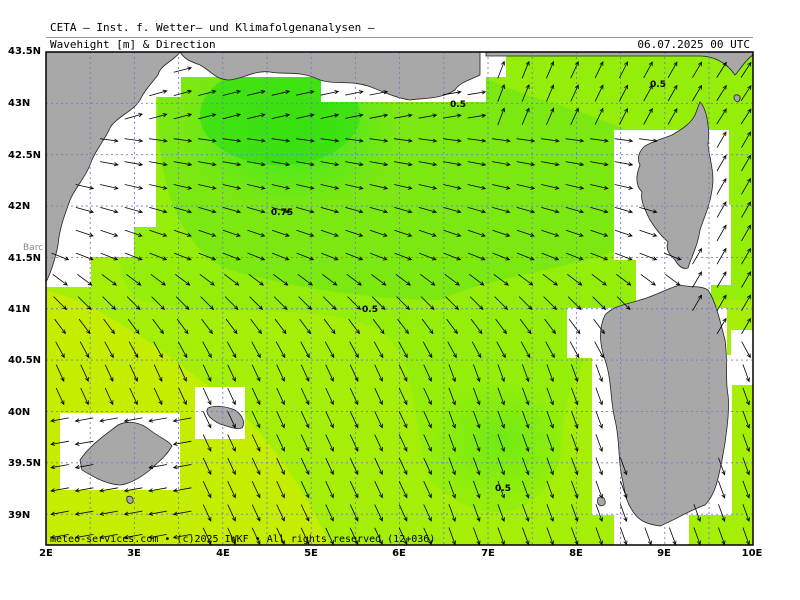  What do you see at coordinates (399, 553) in the screenshot?
I see `lon-label-6: 6E` at bounding box center [399, 553].